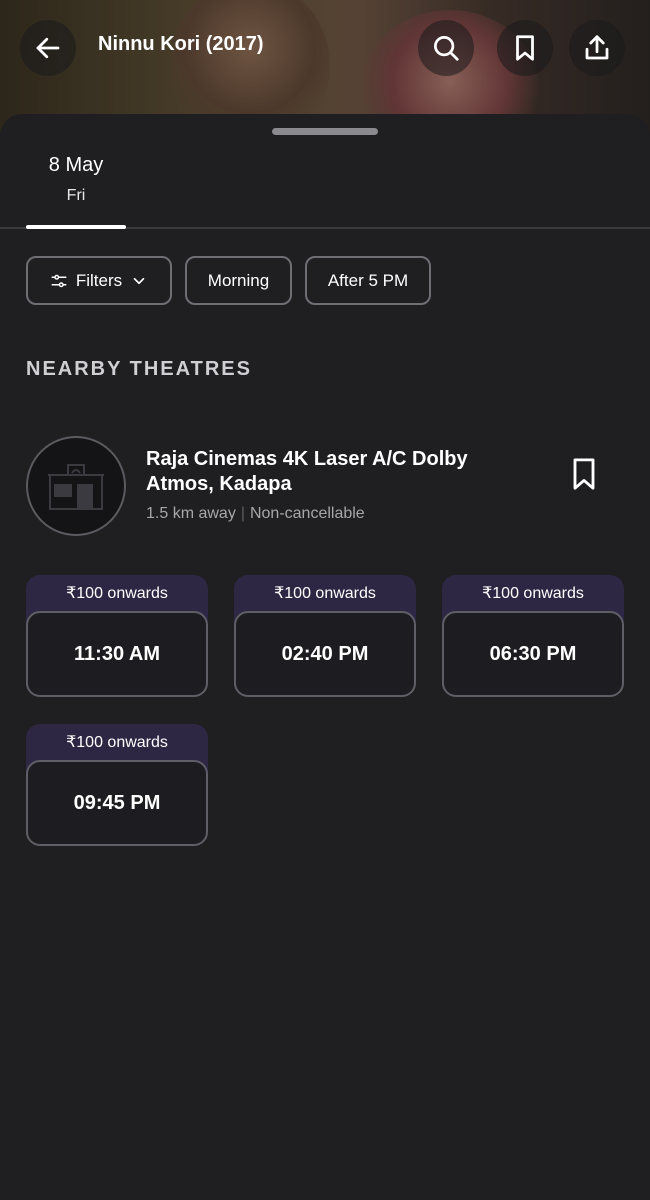 The height and width of the screenshot is (1200, 650). What do you see at coordinates (307, 513) in the screenshot?
I see `theatre-policy: Non-cancellable` at bounding box center [307, 513].